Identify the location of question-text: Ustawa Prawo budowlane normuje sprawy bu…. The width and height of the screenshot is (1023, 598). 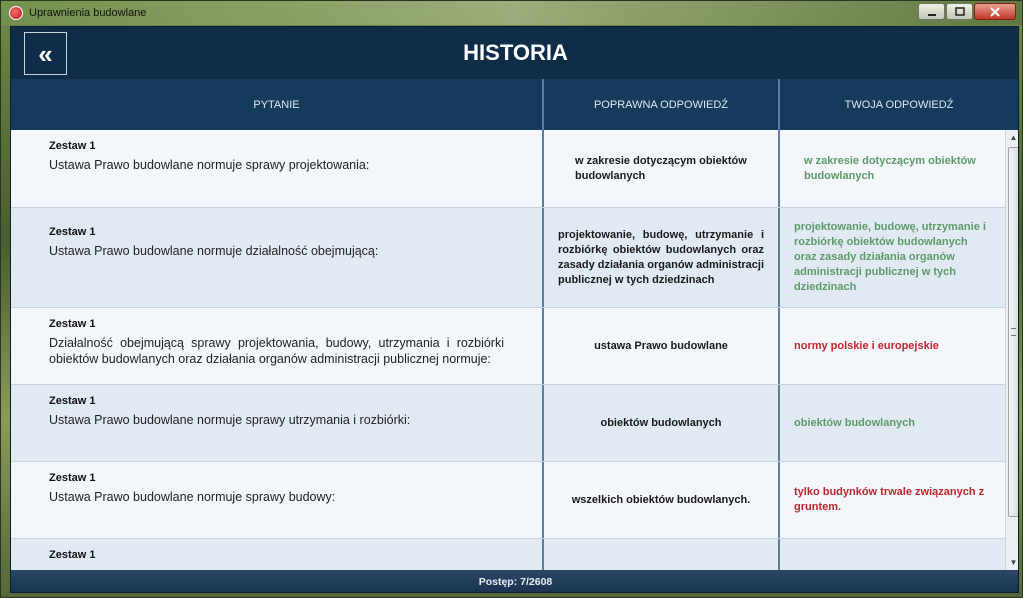
(192, 497).